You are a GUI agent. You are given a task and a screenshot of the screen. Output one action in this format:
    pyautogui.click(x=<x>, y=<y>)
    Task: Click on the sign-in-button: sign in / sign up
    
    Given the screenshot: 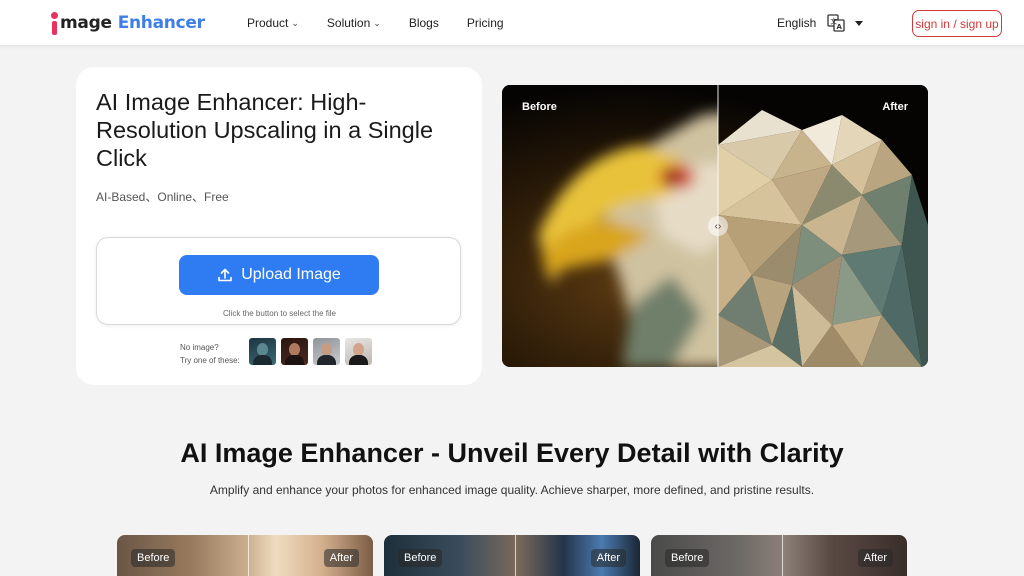 What is the action you would take?
    pyautogui.click(x=957, y=23)
    